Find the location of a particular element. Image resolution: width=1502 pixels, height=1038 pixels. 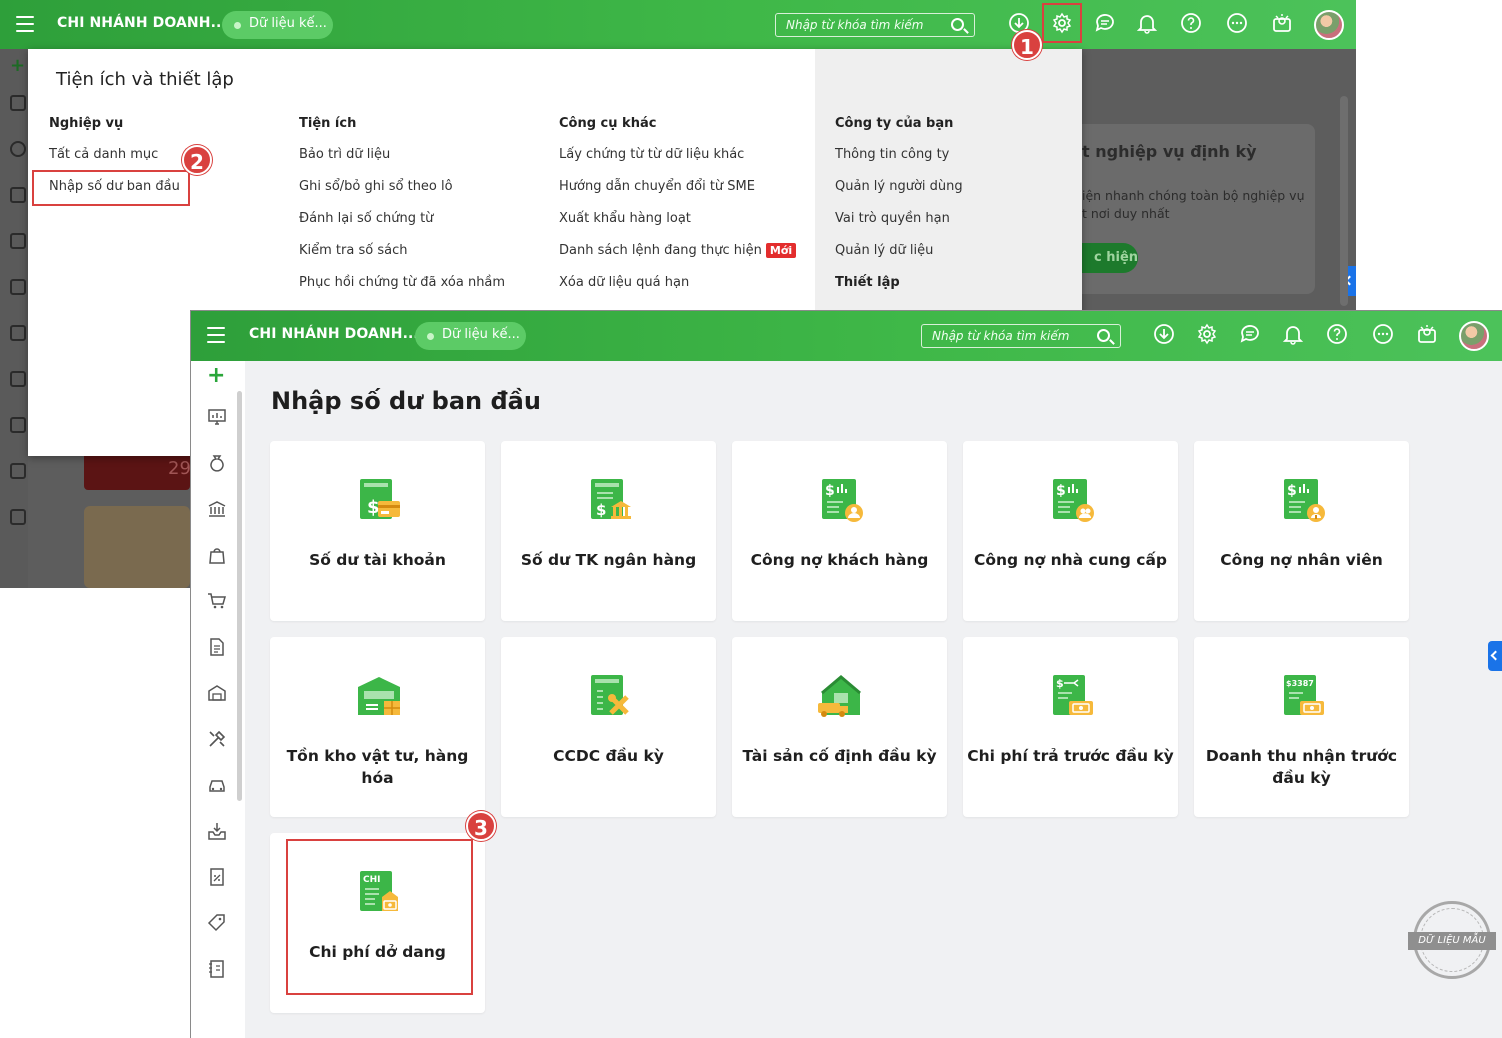

menu-data-management: Quản lý dữ liệu is located at coordinates (884, 250).